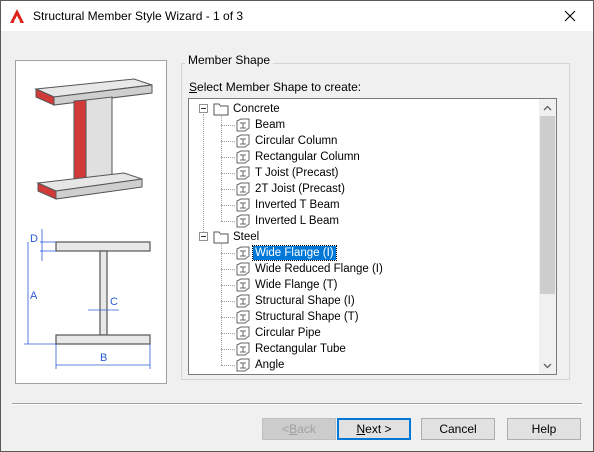  What do you see at coordinates (279, 87) in the screenshot?
I see `select-shape-label-text: elect Member Shape to create:` at bounding box center [279, 87].